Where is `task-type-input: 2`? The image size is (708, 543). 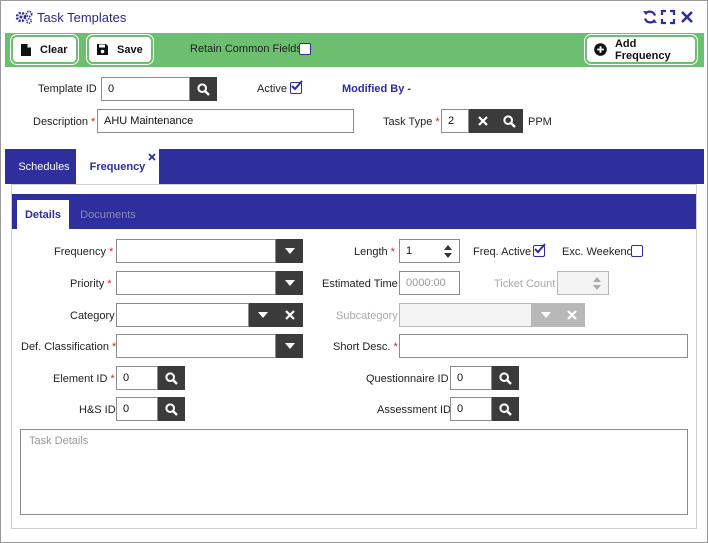 task-type-input: 2 is located at coordinates (455, 121).